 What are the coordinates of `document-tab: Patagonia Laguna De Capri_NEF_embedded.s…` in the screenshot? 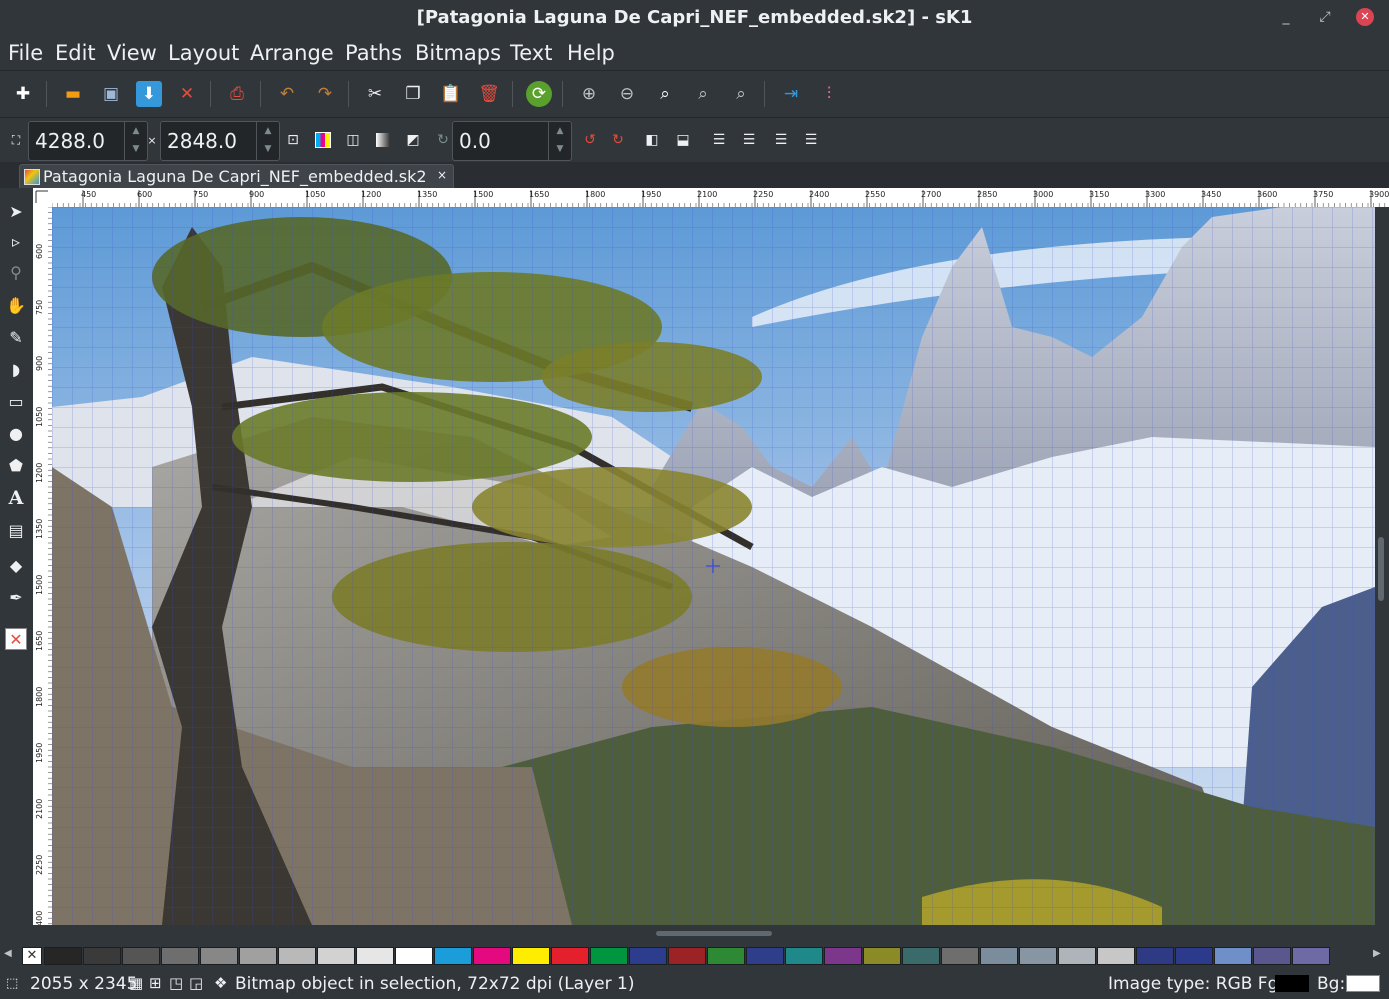 It's located at (236, 176).